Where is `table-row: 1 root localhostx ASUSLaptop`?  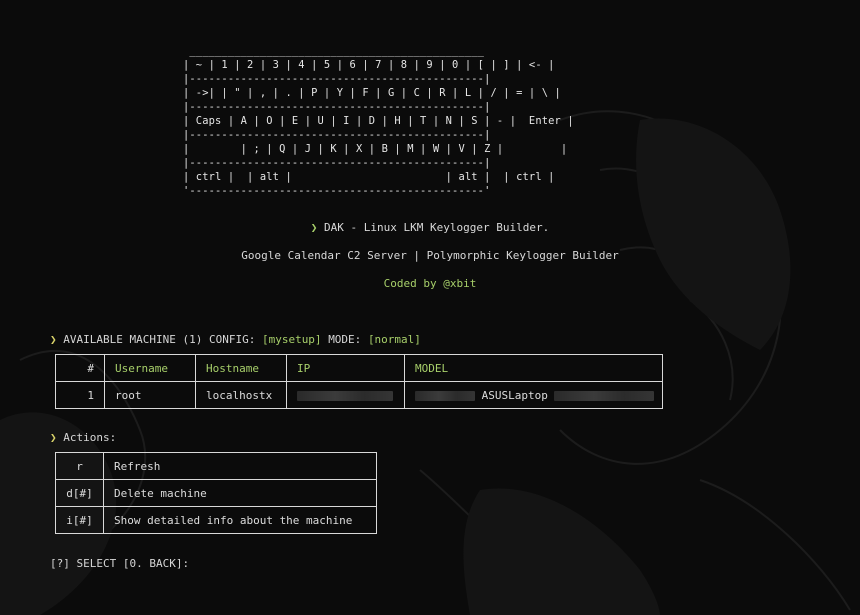 table-row: 1 root localhostx ASUSLaptop is located at coordinates (359, 395).